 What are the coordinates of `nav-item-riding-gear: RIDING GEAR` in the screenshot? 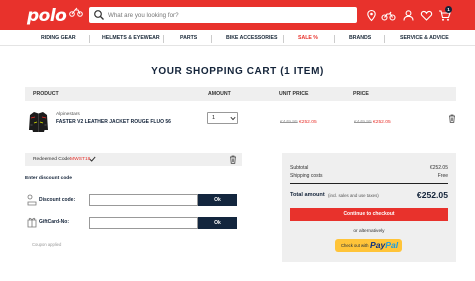 It's located at (58, 38).